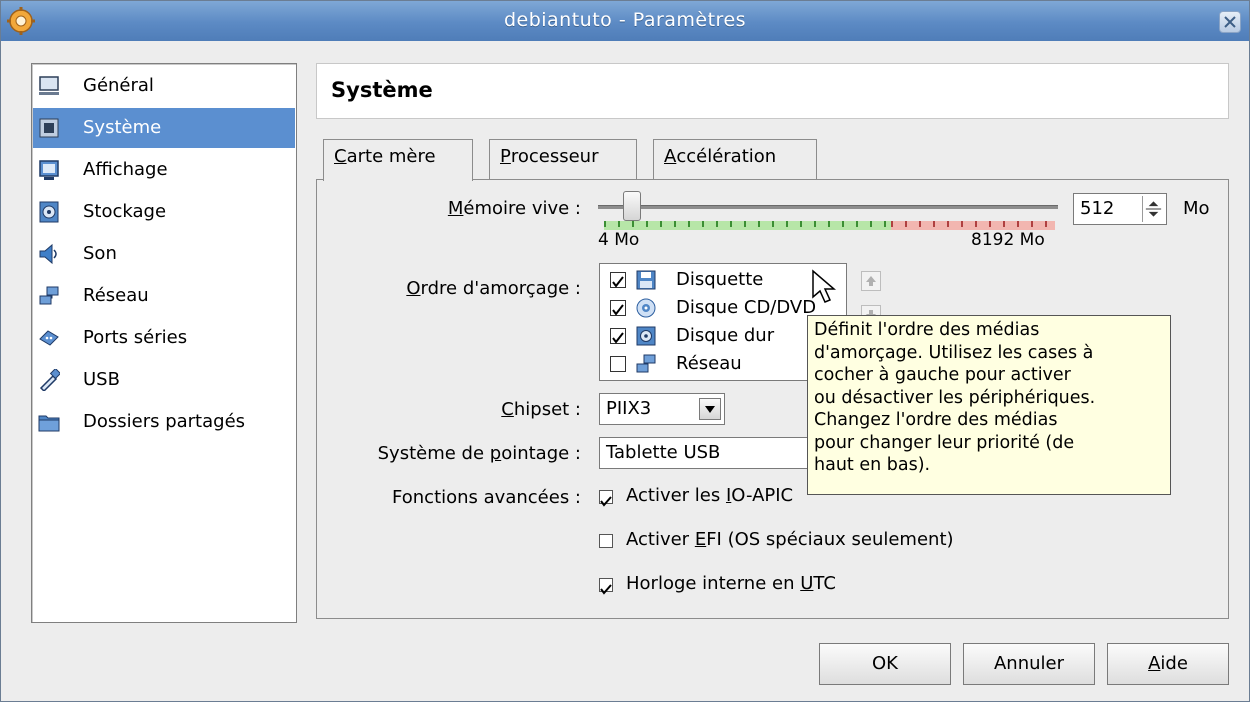 Image resolution: width=1250 pixels, height=702 pixels. I want to click on sidebar-item-storage: Stockage, so click(164, 212).